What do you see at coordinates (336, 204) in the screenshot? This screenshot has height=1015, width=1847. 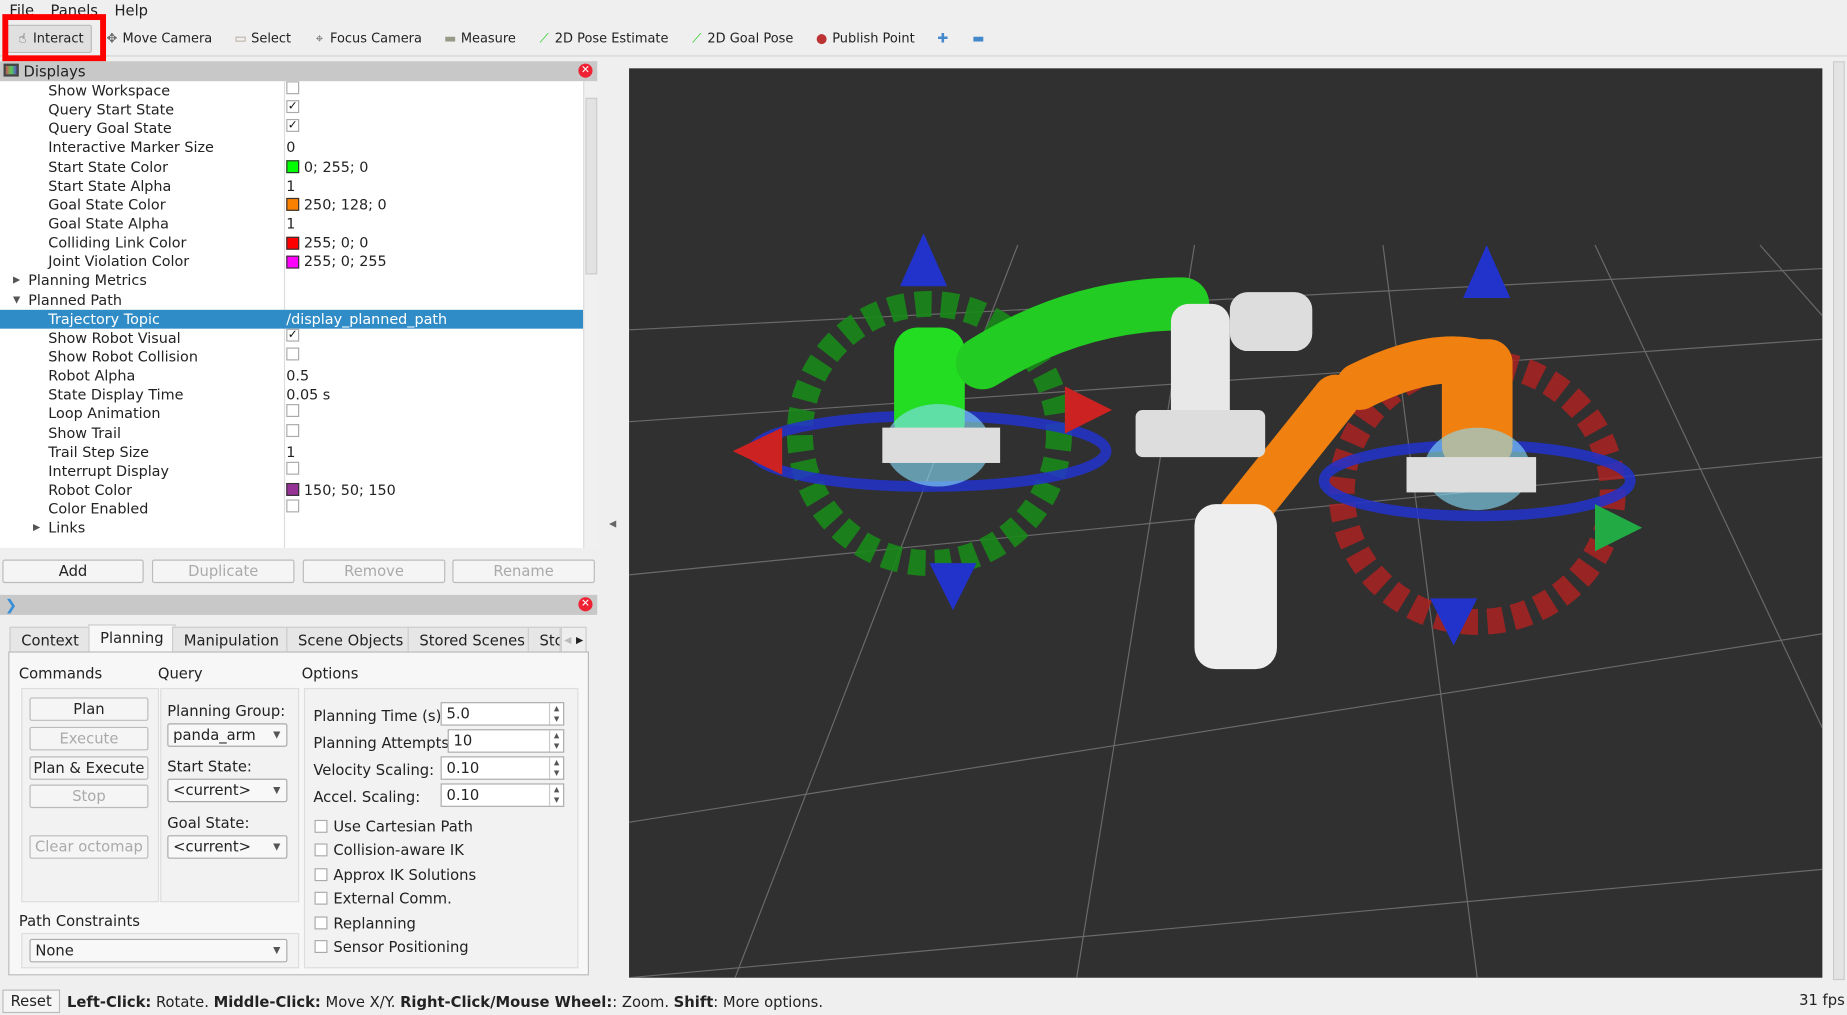 I see `property-value: 250; 128; 0` at bounding box center [336, 204].